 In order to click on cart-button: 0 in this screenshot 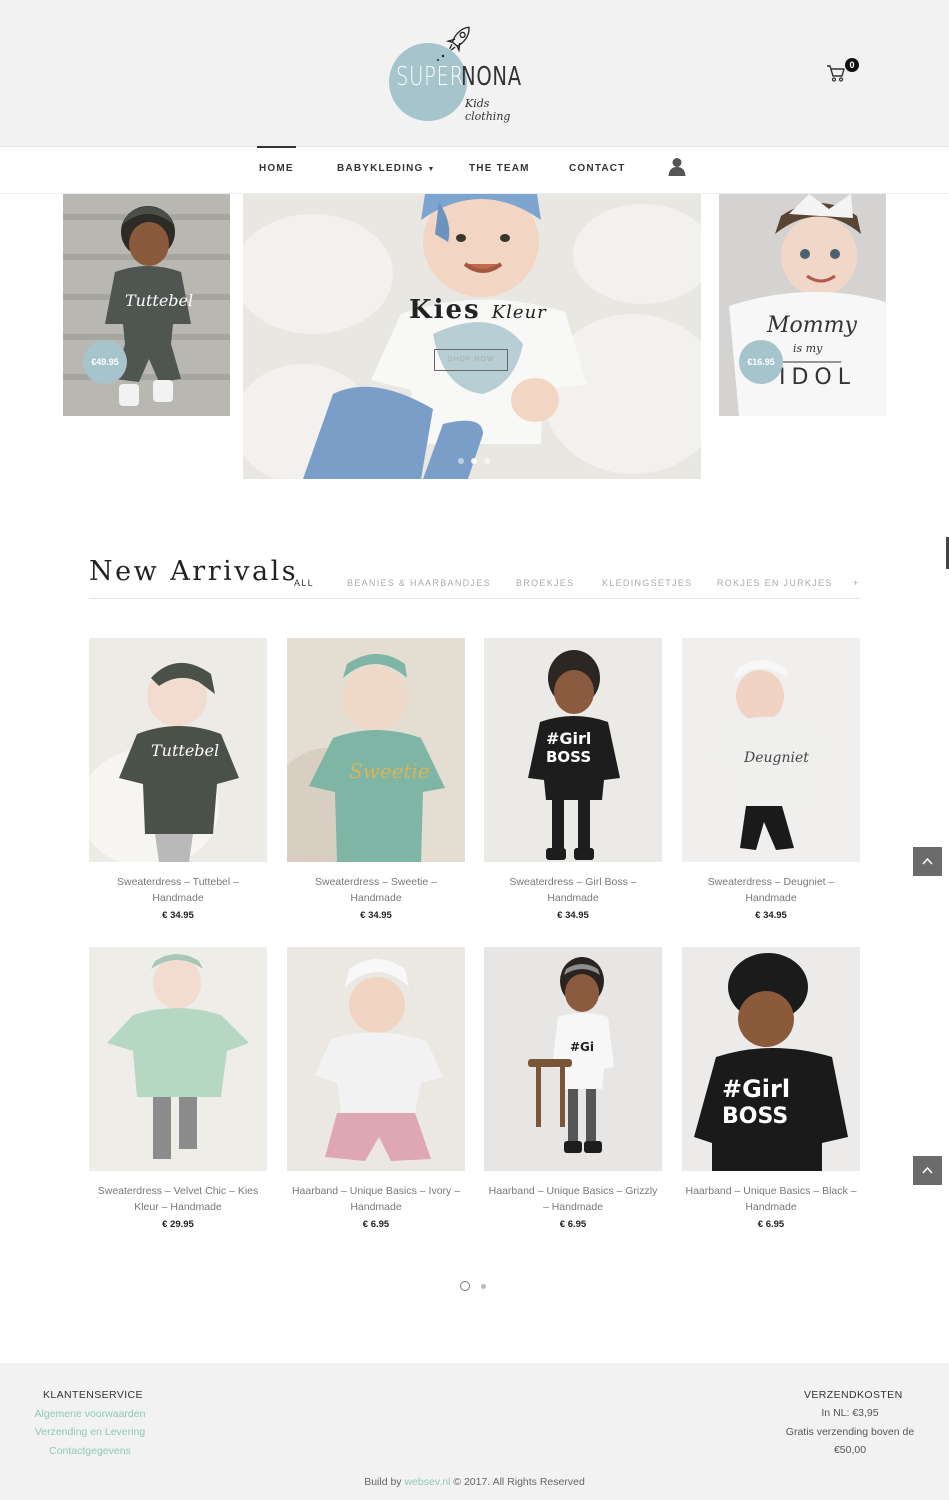, I will do `click(844, 72)`.